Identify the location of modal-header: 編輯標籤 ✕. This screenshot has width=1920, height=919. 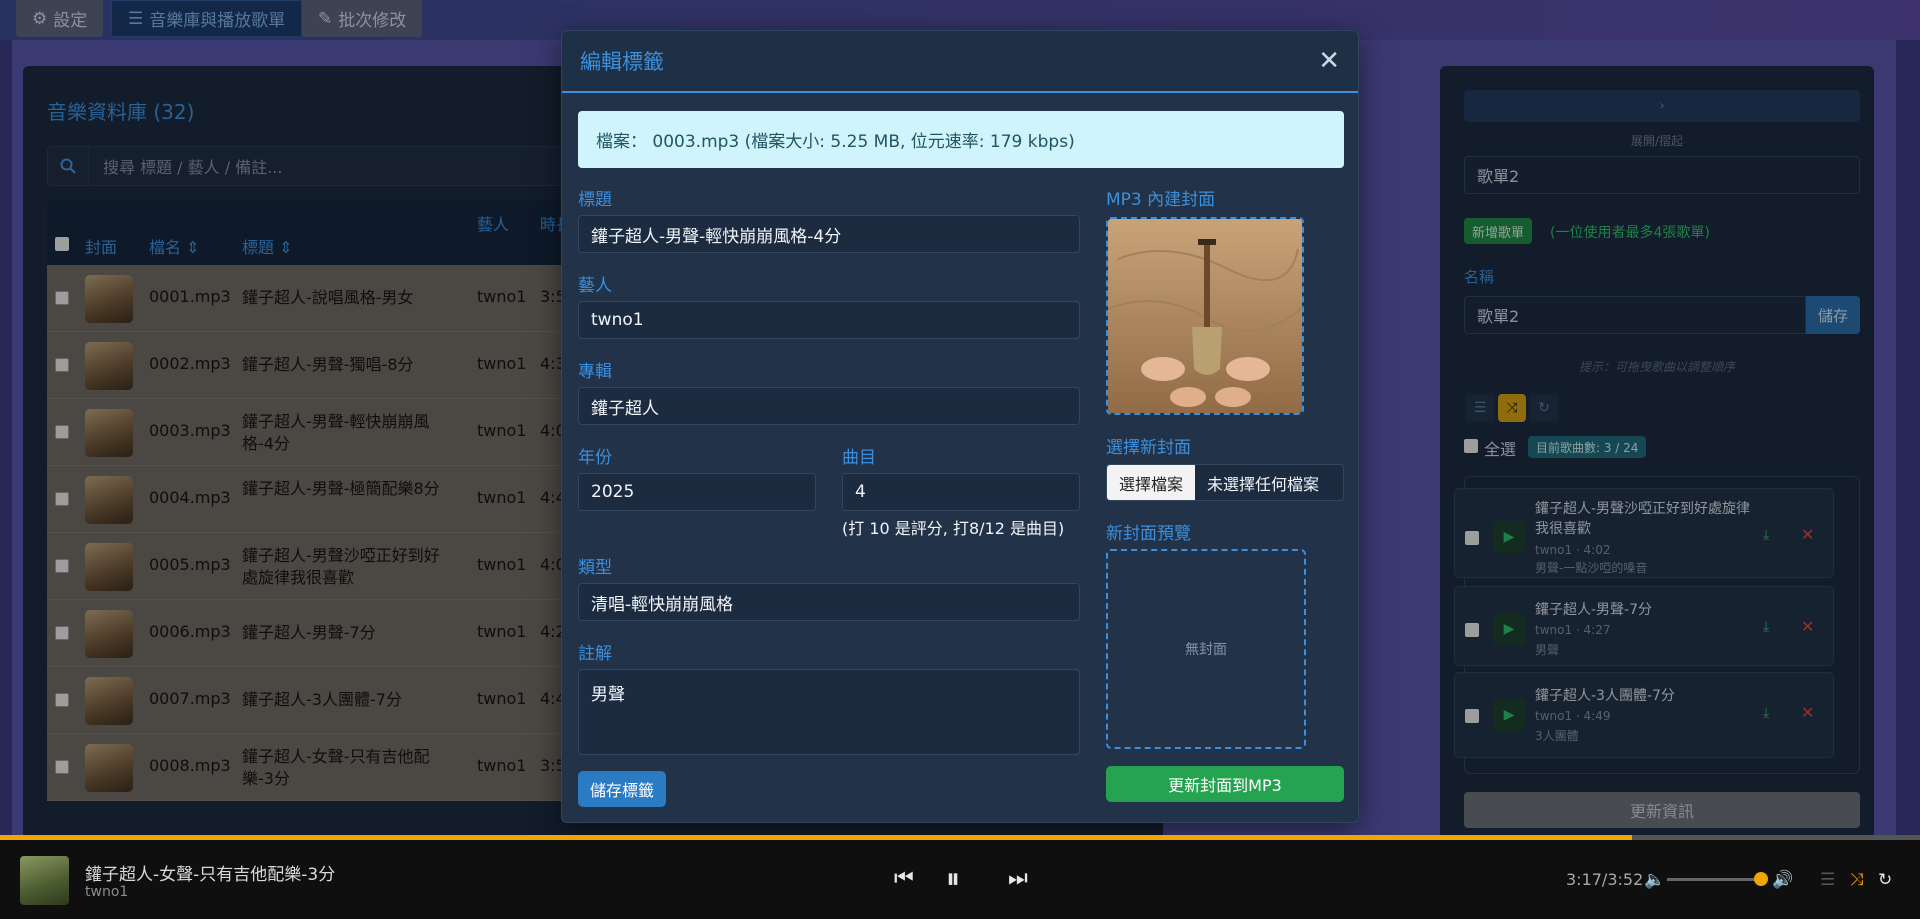
(960, 62).